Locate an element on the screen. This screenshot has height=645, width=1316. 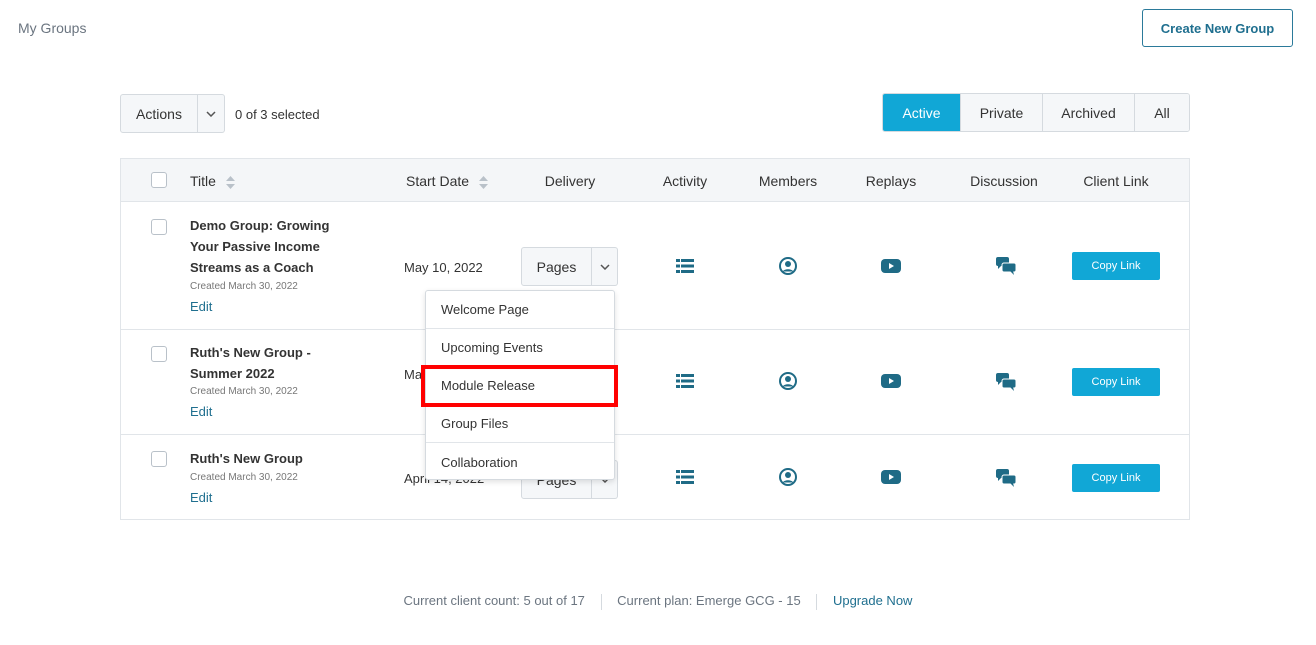
start-date: May 10, 2022 is located at coordinates (443, 267).